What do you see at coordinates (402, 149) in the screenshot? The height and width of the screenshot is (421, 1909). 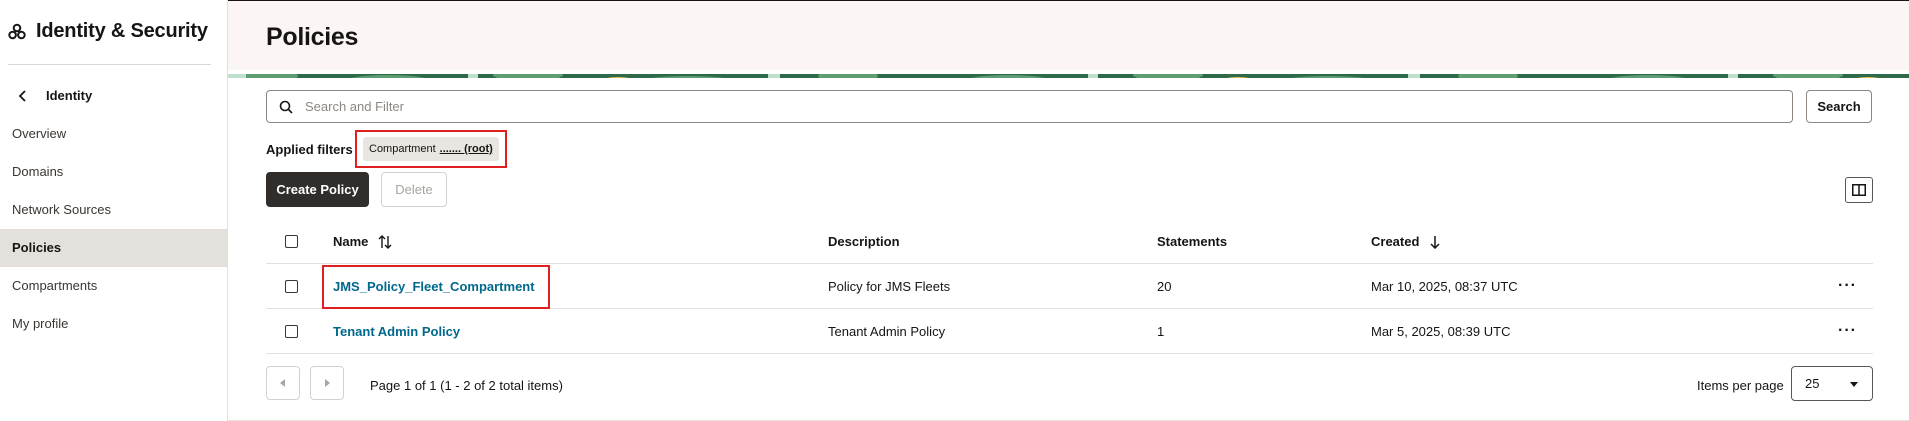 I see `chip-key: Compartment` at bounding box center [402, 149].